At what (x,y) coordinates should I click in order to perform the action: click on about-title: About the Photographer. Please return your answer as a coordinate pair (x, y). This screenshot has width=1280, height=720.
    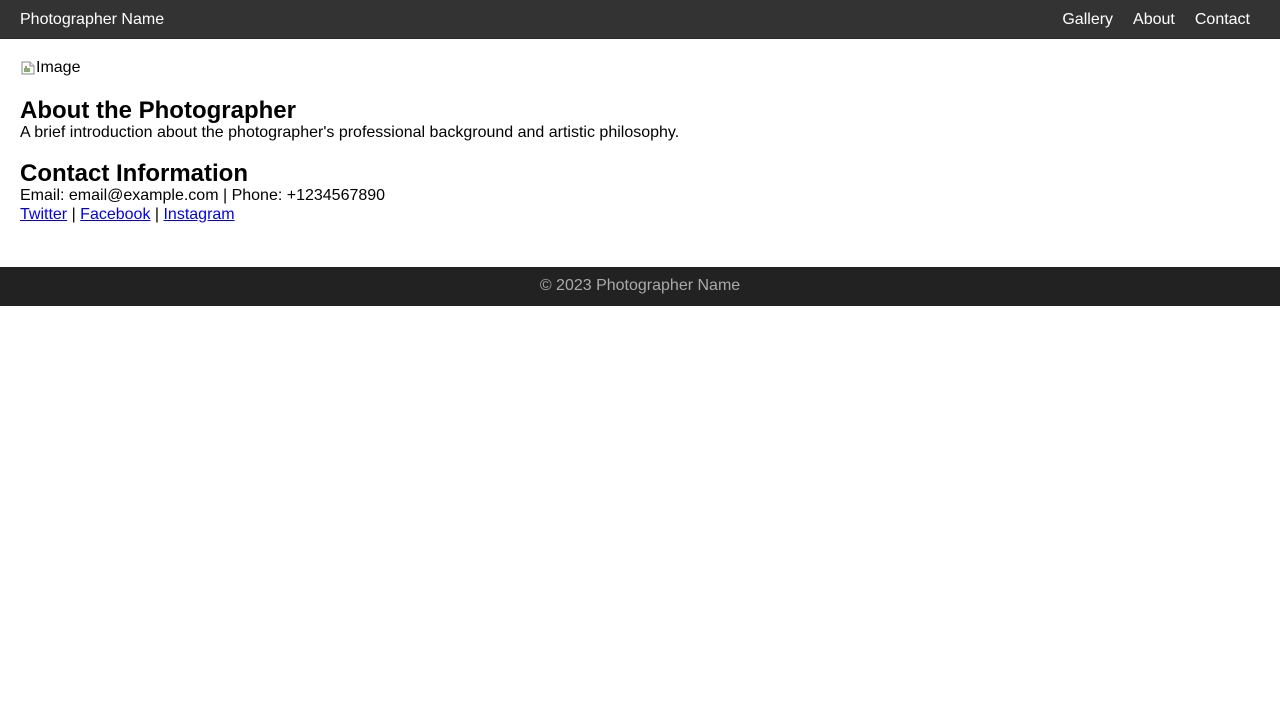
    Looking at the image, I should click on (158, 110).